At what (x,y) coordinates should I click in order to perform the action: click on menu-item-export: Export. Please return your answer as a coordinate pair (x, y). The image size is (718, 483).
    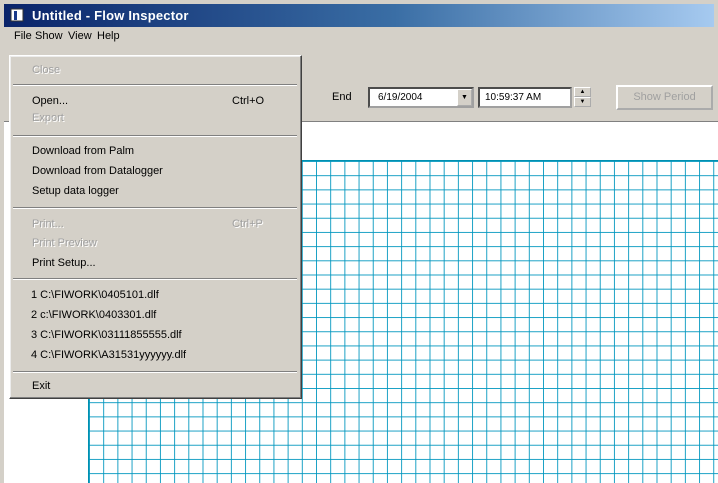
    Looking at the image, I should click on (48, 118).